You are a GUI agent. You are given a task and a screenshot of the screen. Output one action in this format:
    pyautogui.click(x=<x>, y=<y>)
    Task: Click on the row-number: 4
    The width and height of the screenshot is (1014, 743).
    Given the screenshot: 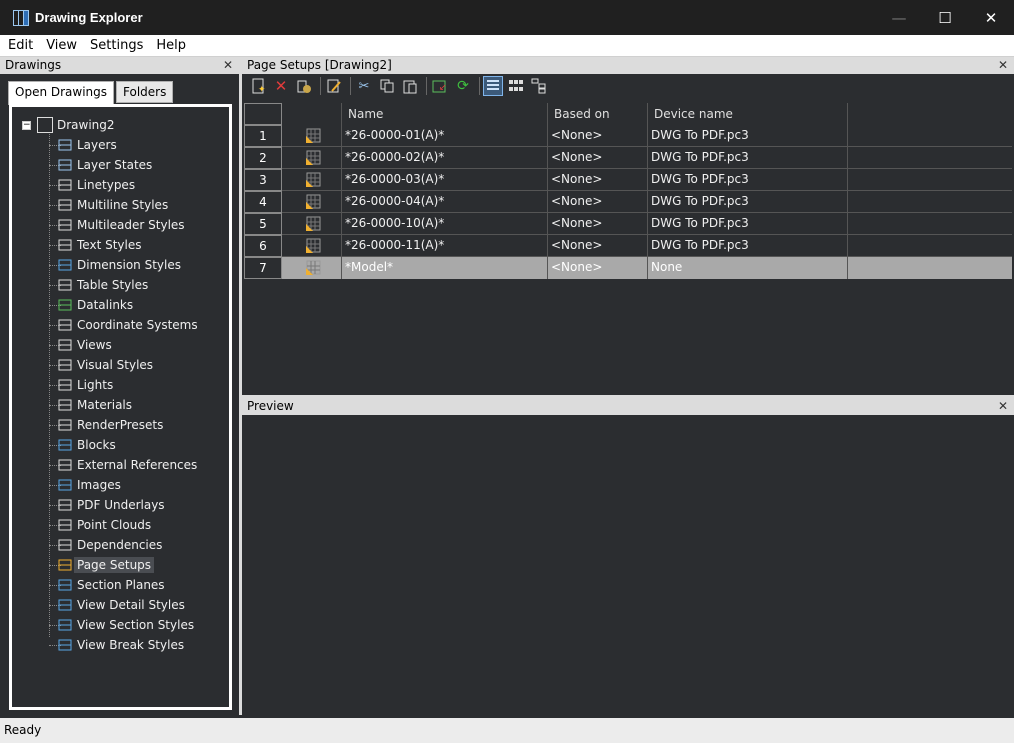 What is the action you would take?
    pyautogui.click(x=263, y=202)
    